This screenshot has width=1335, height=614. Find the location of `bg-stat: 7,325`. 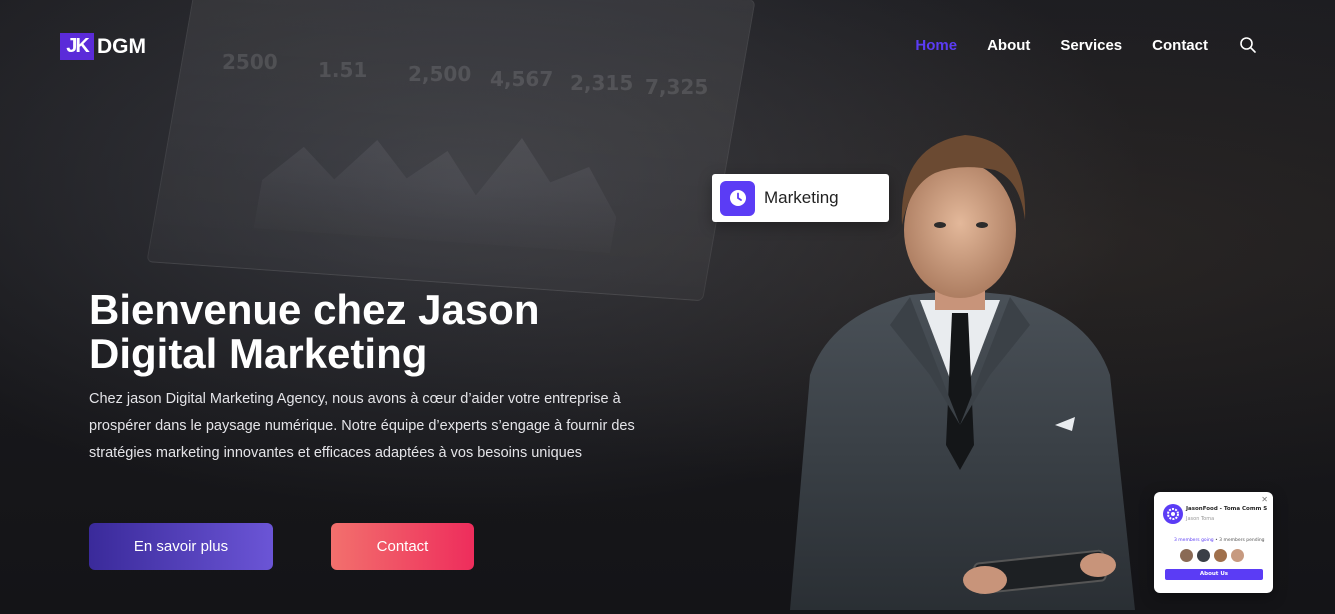

bg-stat: 7,325 is located at coordinates (677, 87).